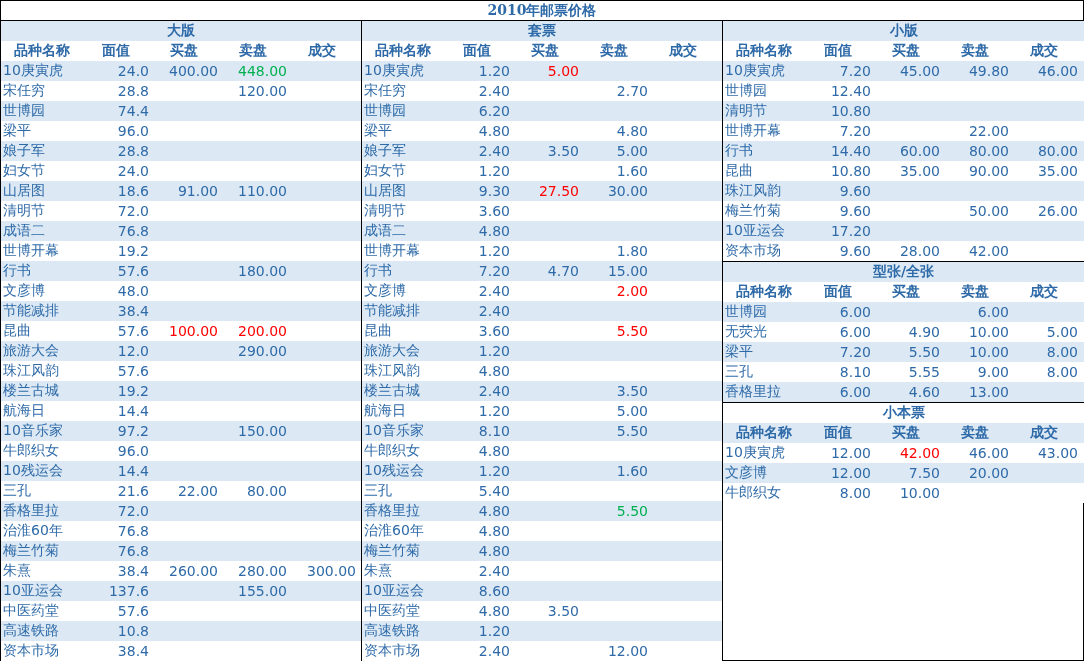 This screenshot has height=661, width=1084. I want to click on column-header: 卖盘, so click(613, 51).